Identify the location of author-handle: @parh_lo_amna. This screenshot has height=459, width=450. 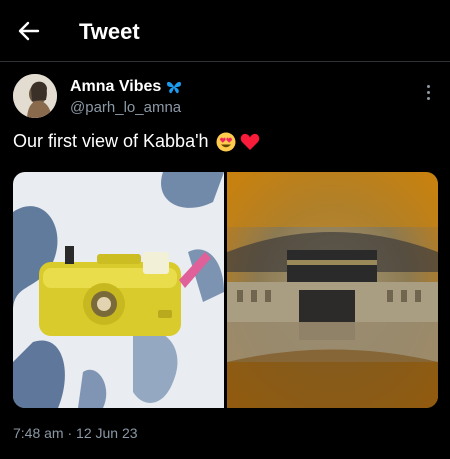
(125, 107).